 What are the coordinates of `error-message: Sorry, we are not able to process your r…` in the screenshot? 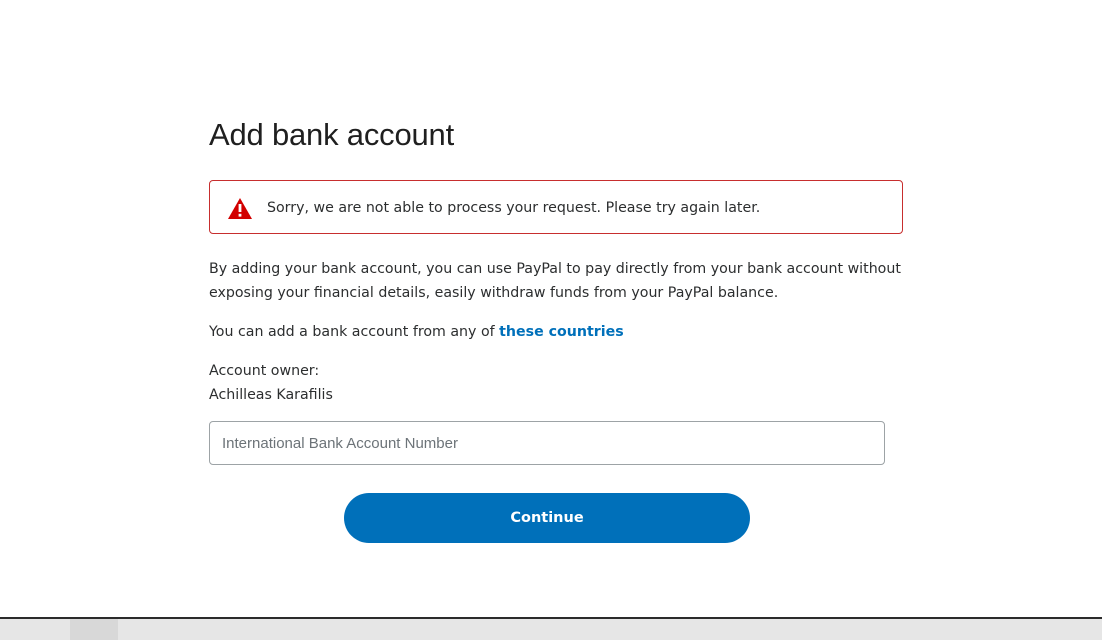 It's located at (514, 208).